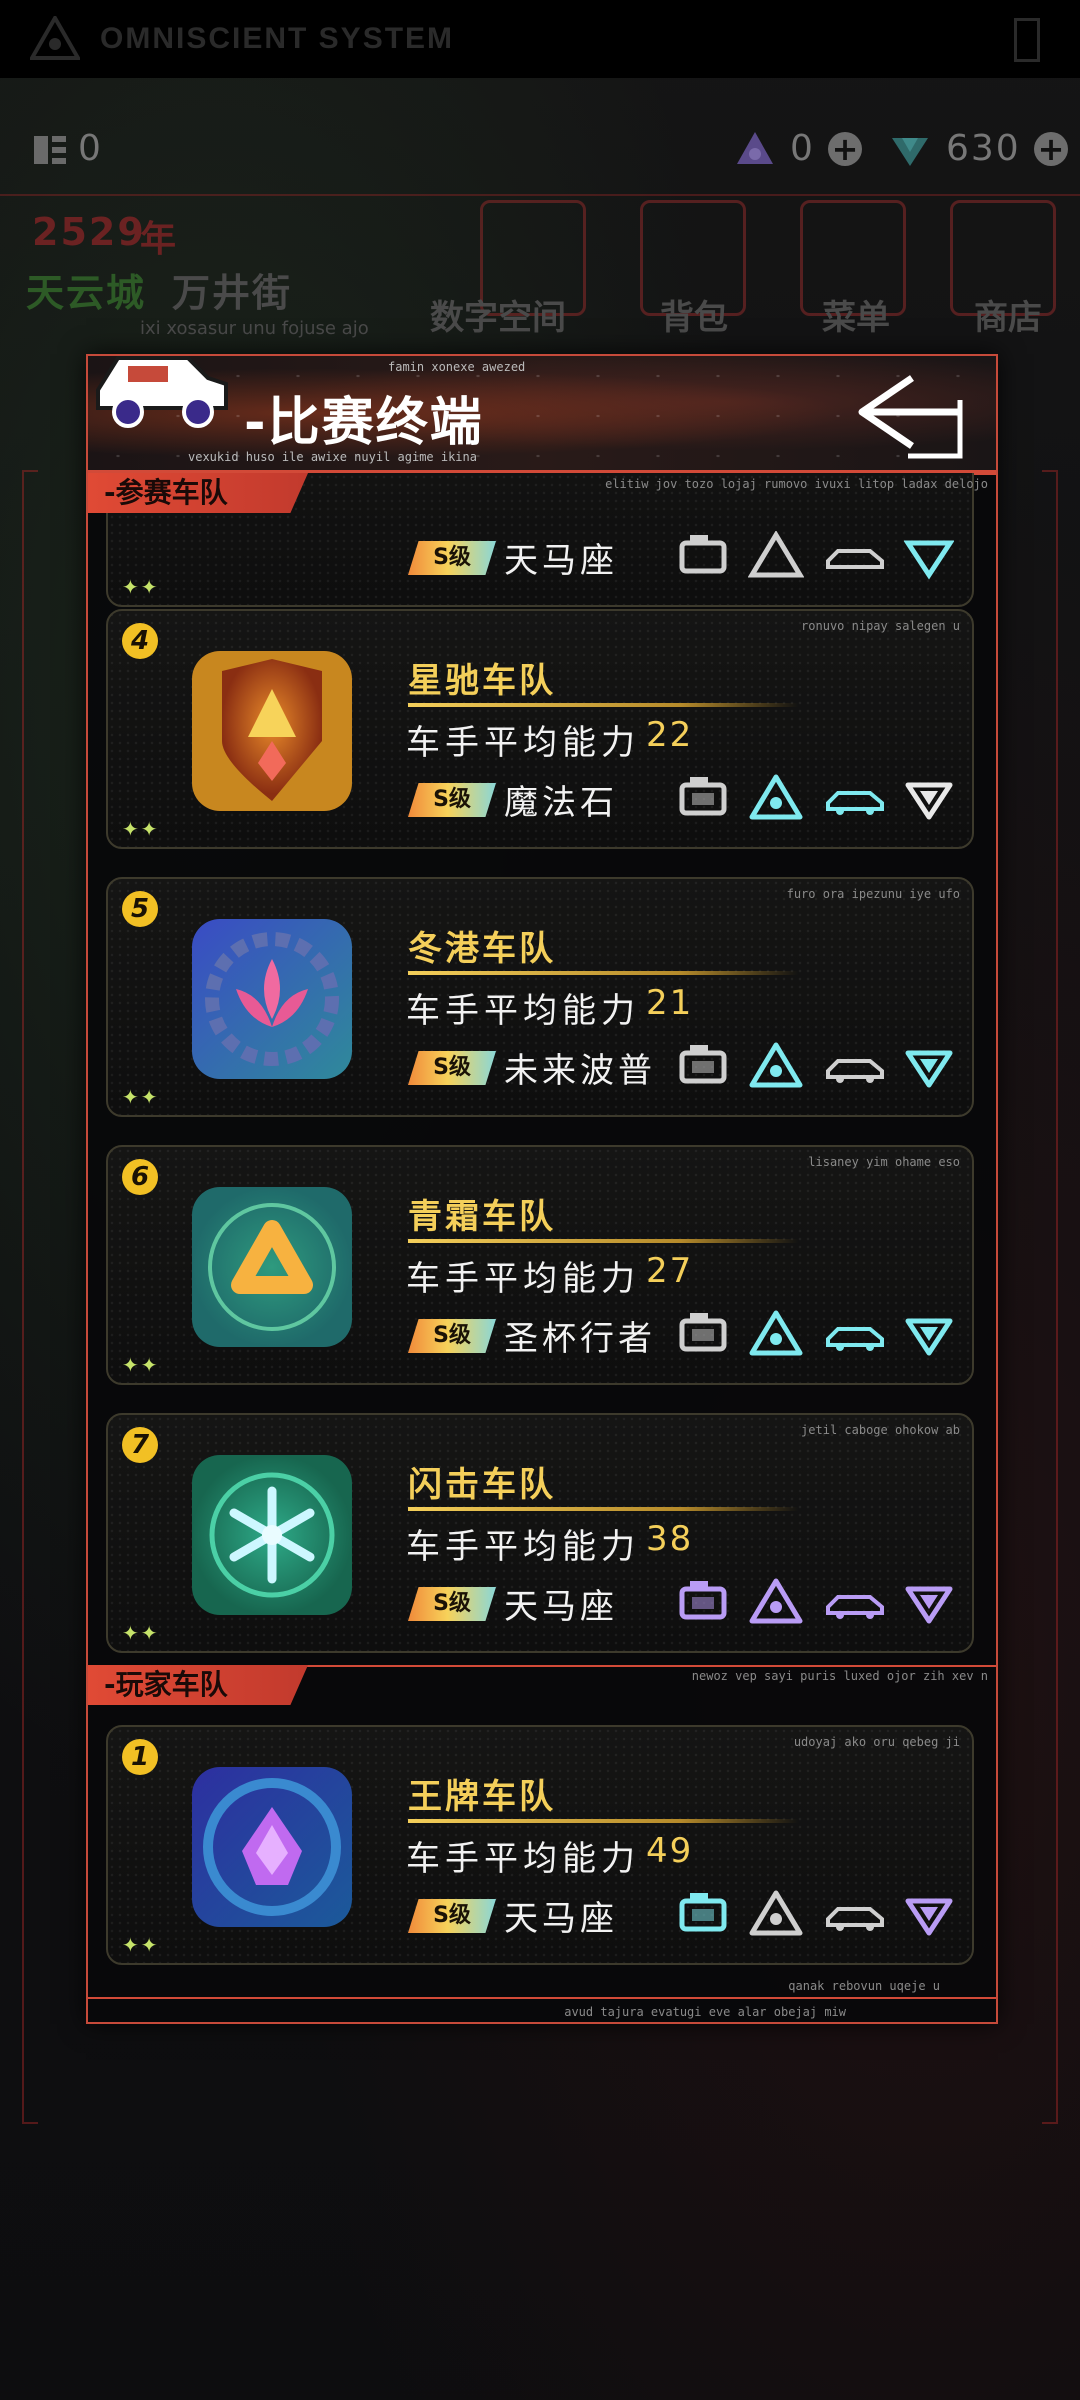 Image resolution: width=1080 pixels, height=2400 pixels. Describe the element at coordinates (876, 1742) in the screenshot. I see `card-deco-text: udoyaj ako oru qebeg ji` at that location.